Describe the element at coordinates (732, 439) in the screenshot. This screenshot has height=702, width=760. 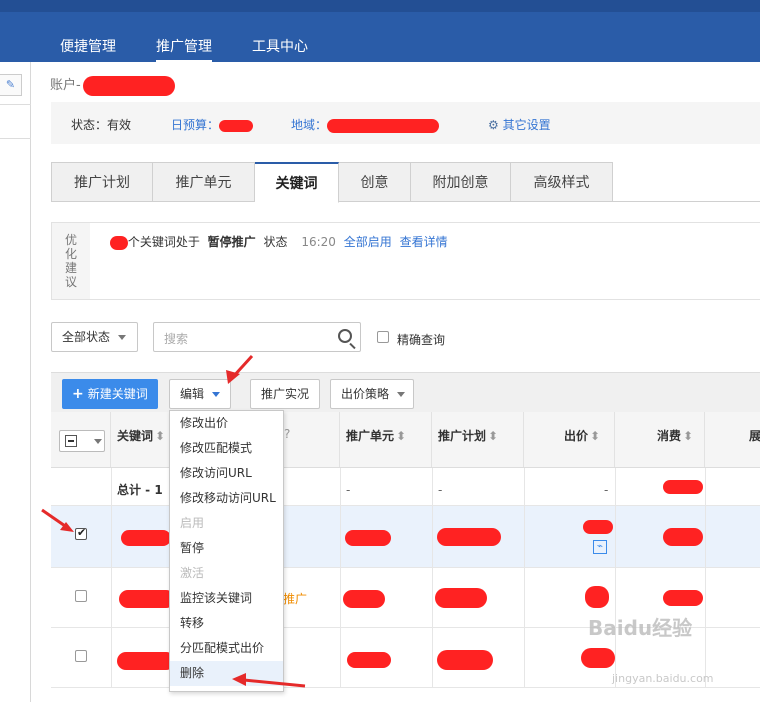
I see `header-impressions: 展` at that location.